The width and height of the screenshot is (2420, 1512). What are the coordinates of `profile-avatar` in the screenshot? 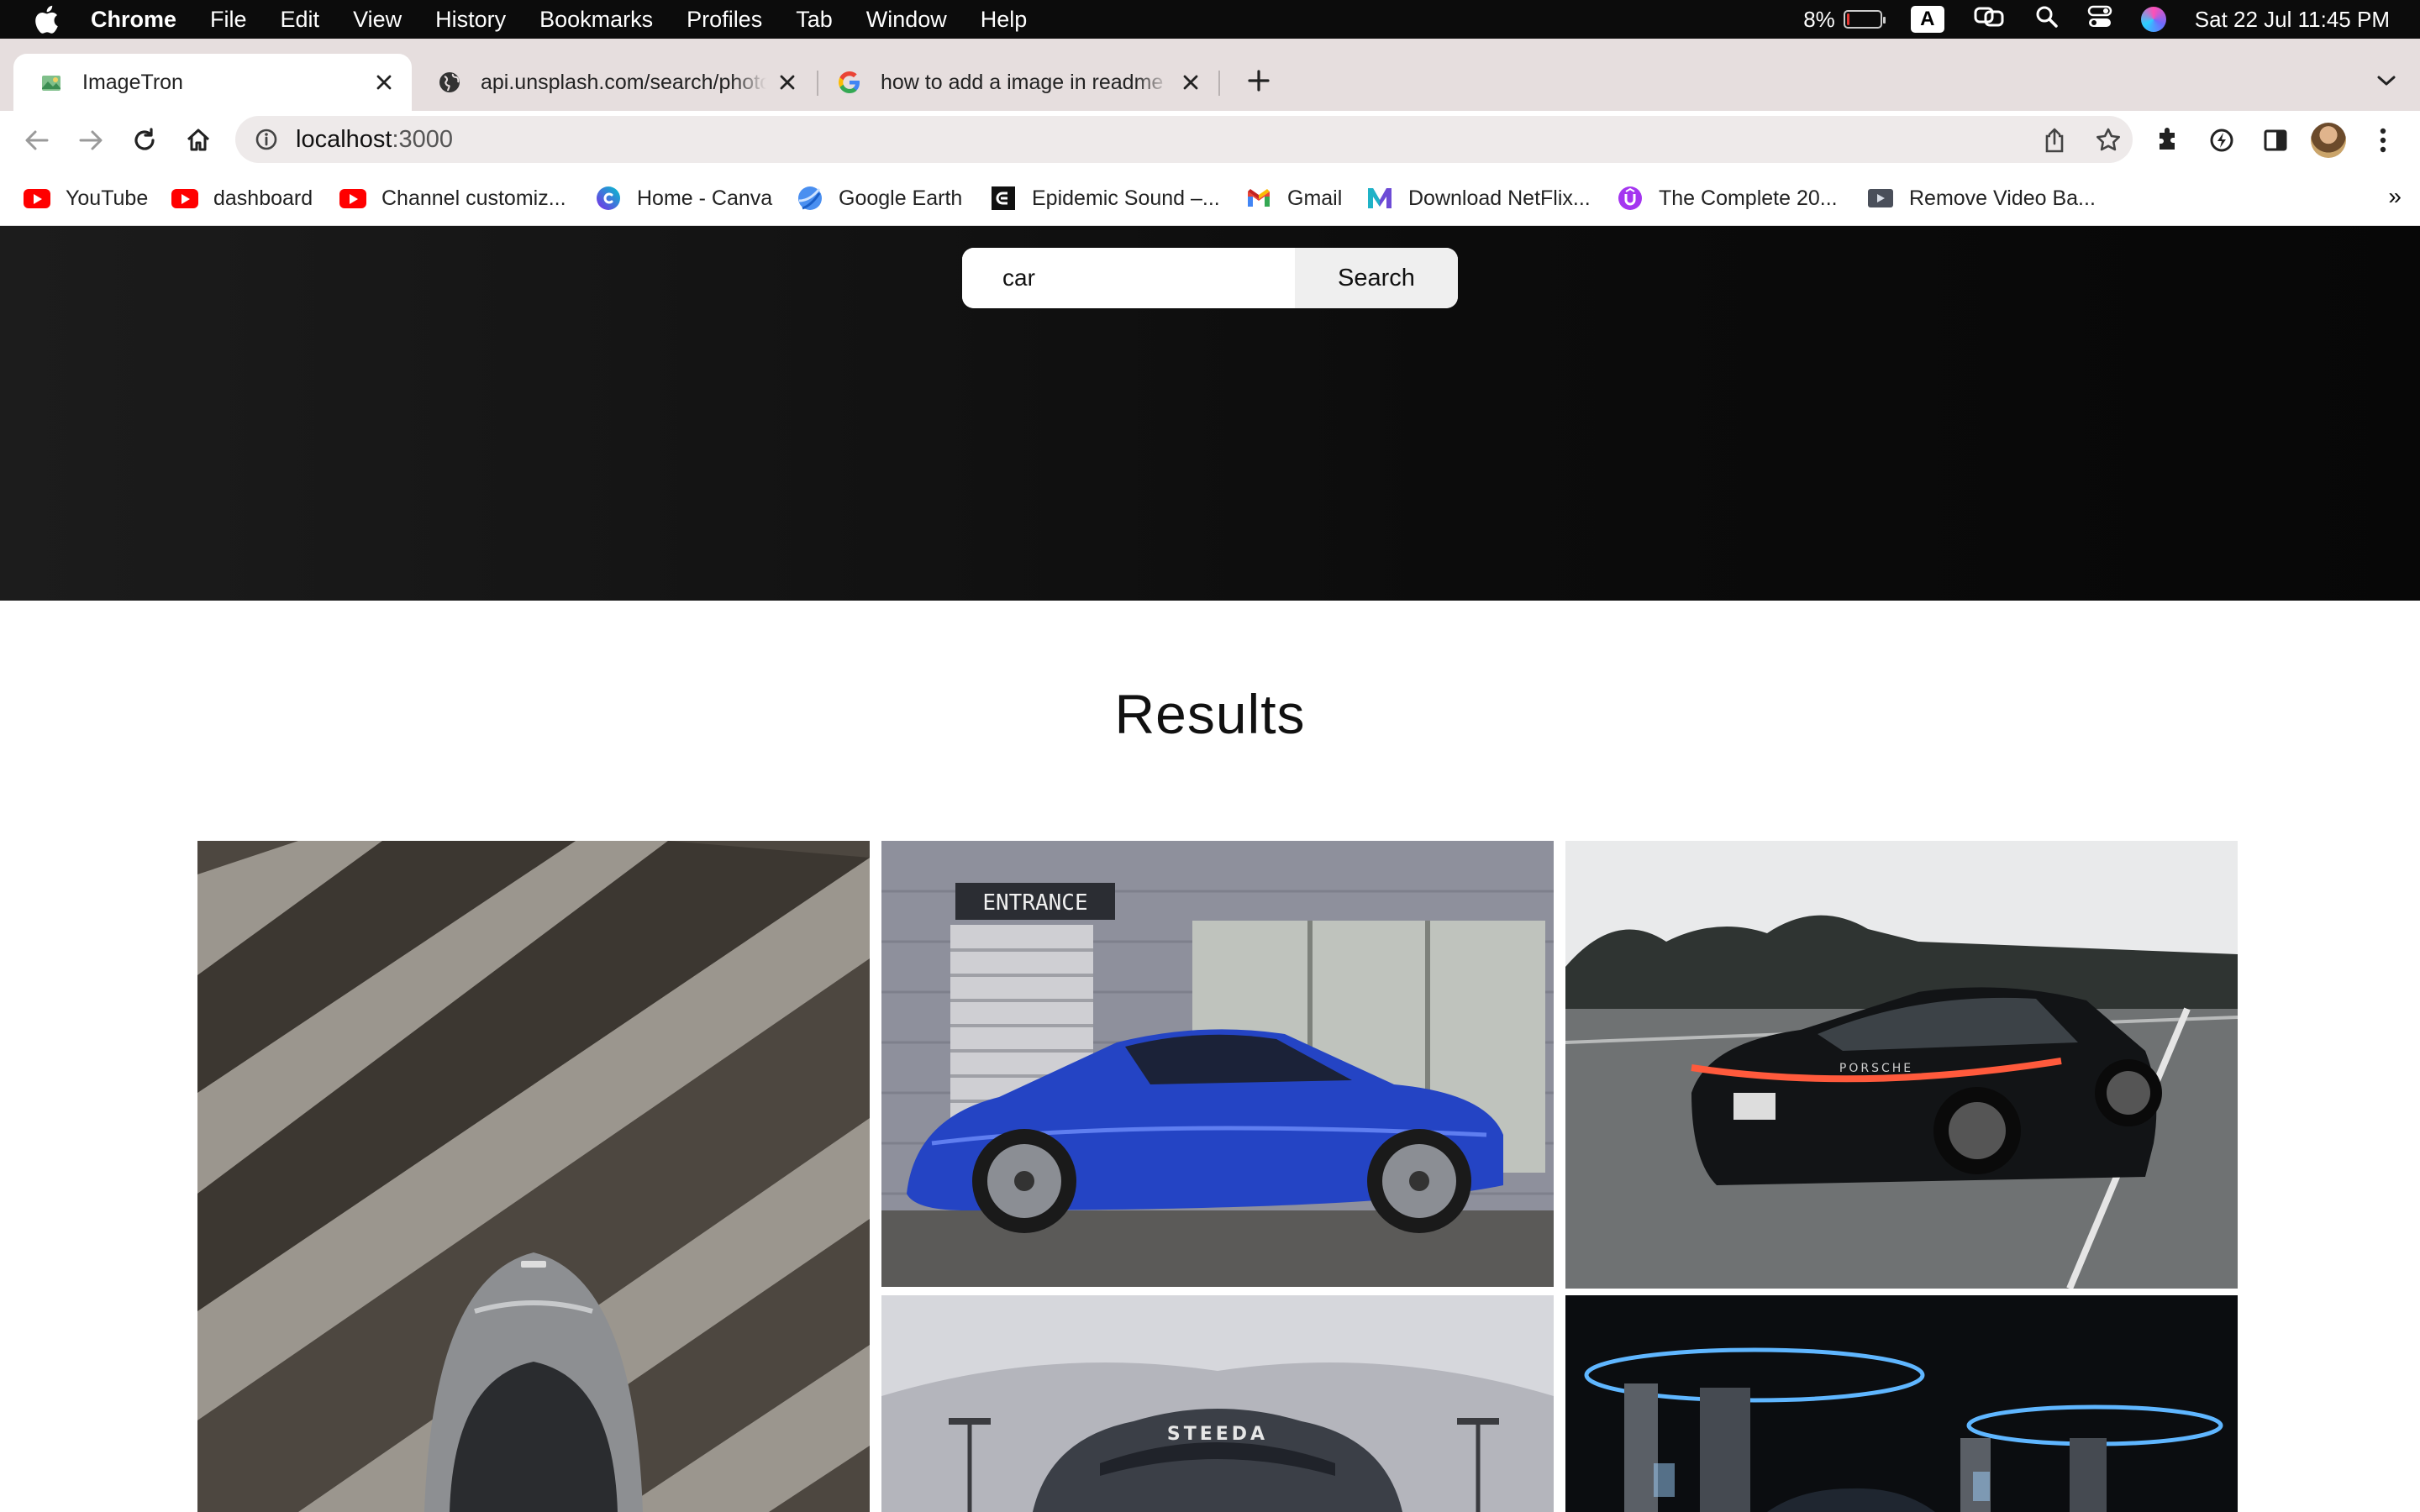 It's located at (2329, 140).